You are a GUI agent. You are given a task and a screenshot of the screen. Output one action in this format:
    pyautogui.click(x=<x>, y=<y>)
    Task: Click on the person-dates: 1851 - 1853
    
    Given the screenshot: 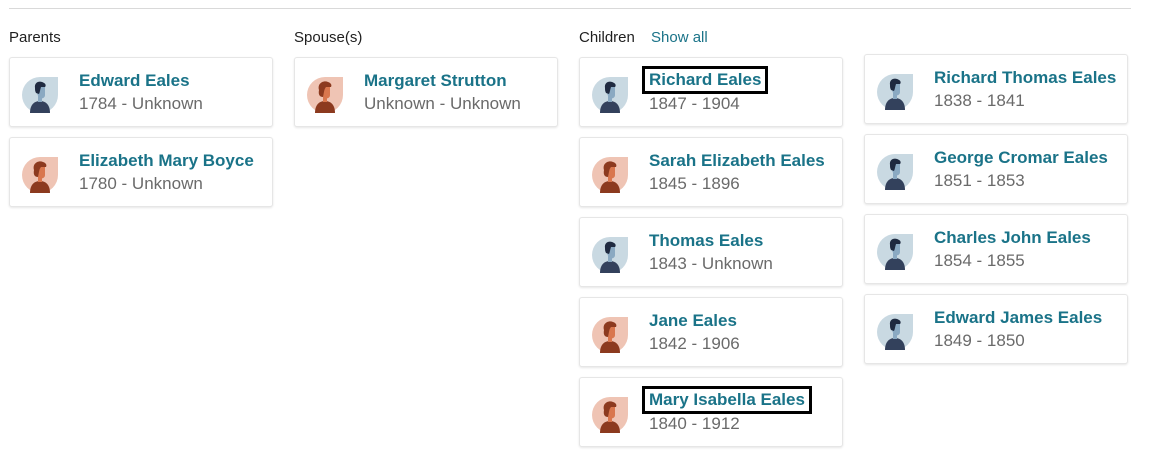 What is the action you would take?
    pyautogui.click(x=979, y=180)
    